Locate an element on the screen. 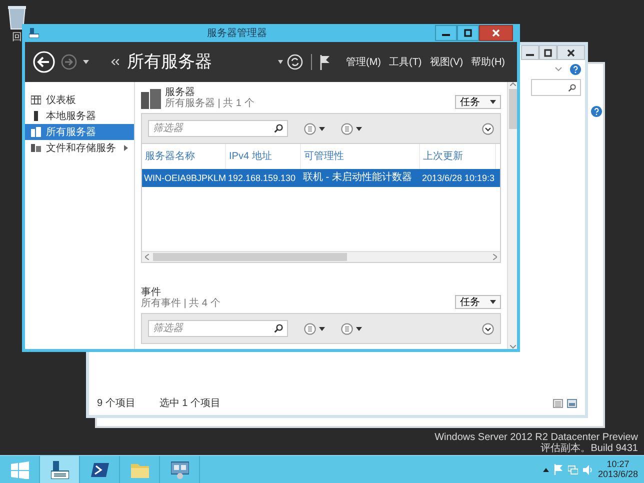 The image size is (644, 483). search-field is located at coordinates (556, 87).